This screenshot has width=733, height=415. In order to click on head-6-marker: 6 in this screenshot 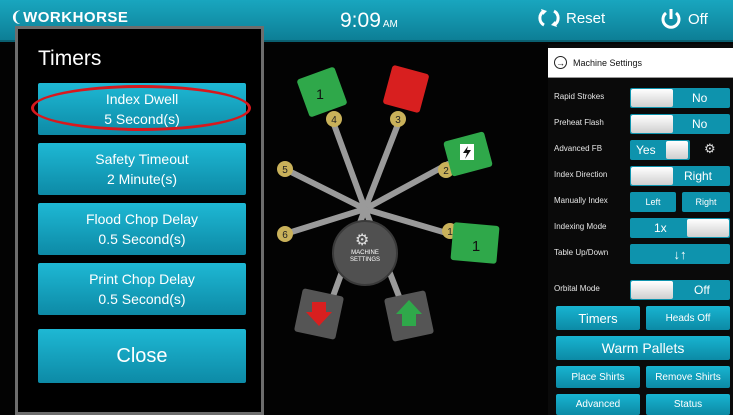, I will do `click(285, 234)`.